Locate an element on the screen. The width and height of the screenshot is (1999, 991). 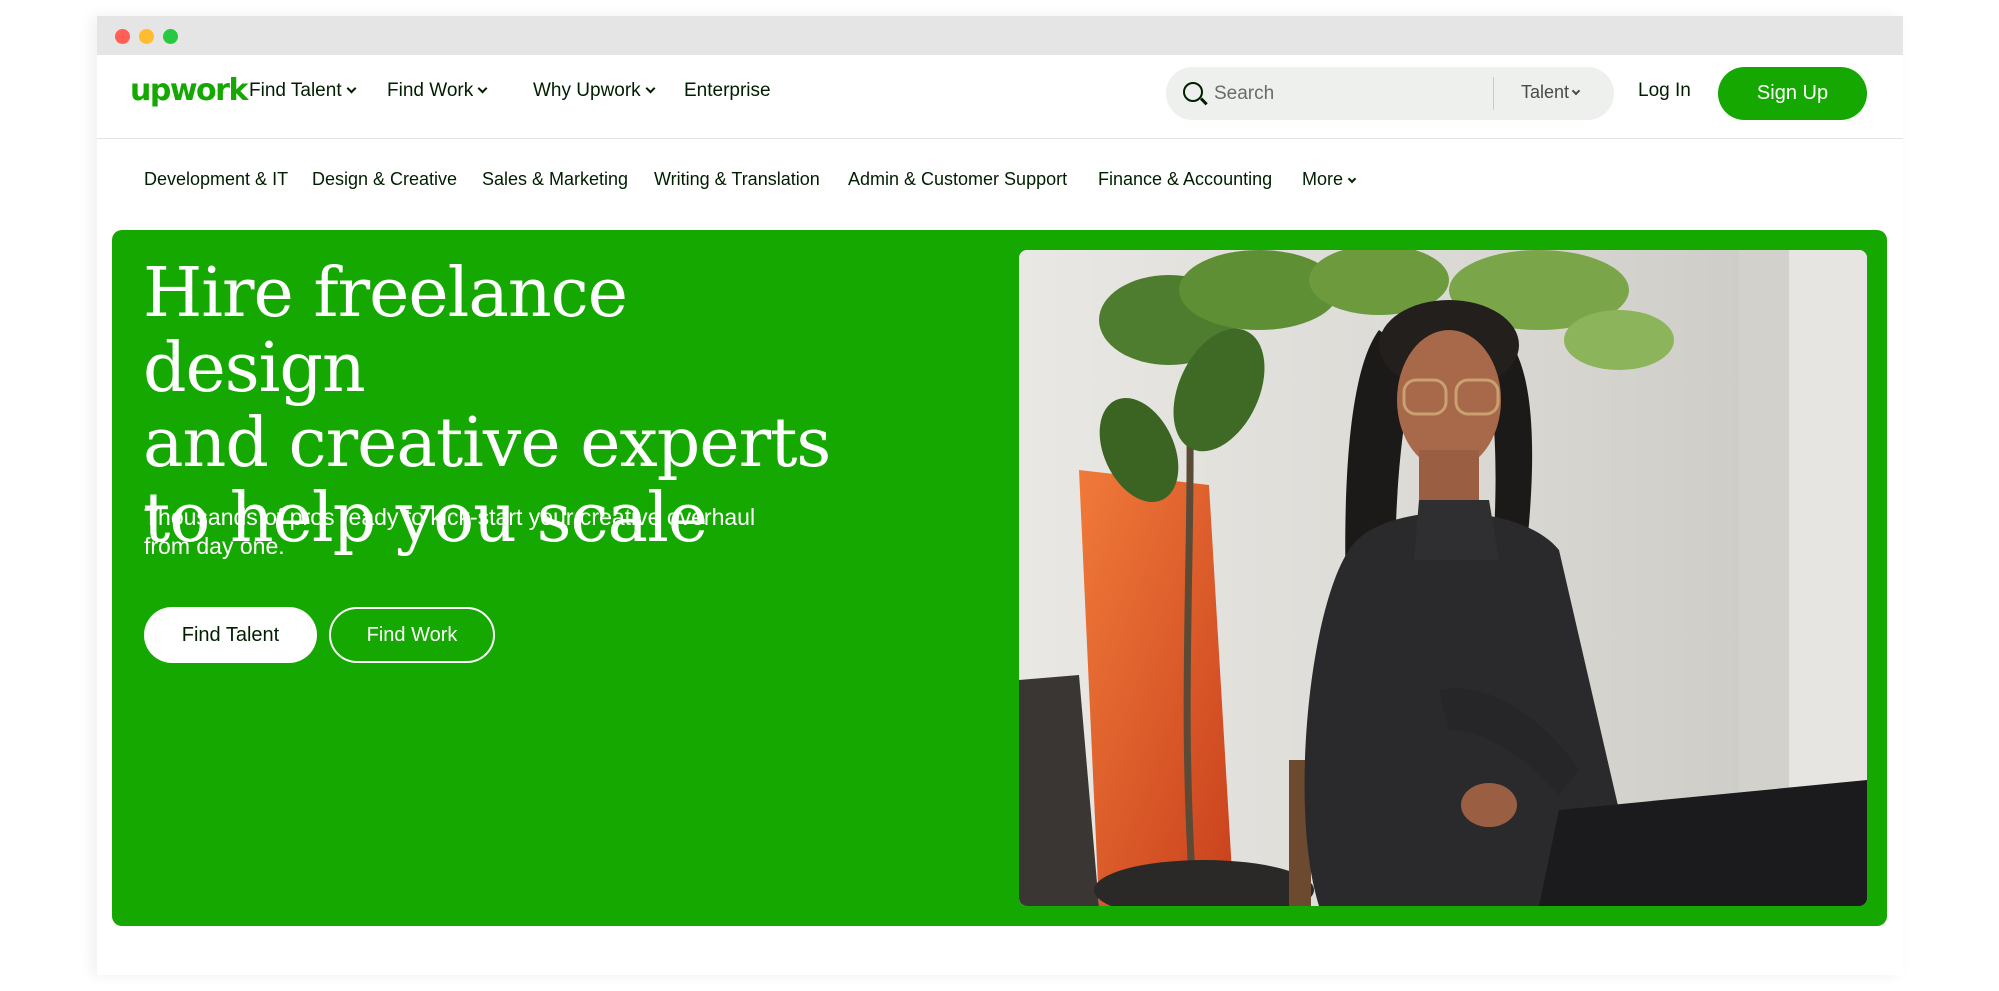
search-input is located at coordinates (1344, 94).